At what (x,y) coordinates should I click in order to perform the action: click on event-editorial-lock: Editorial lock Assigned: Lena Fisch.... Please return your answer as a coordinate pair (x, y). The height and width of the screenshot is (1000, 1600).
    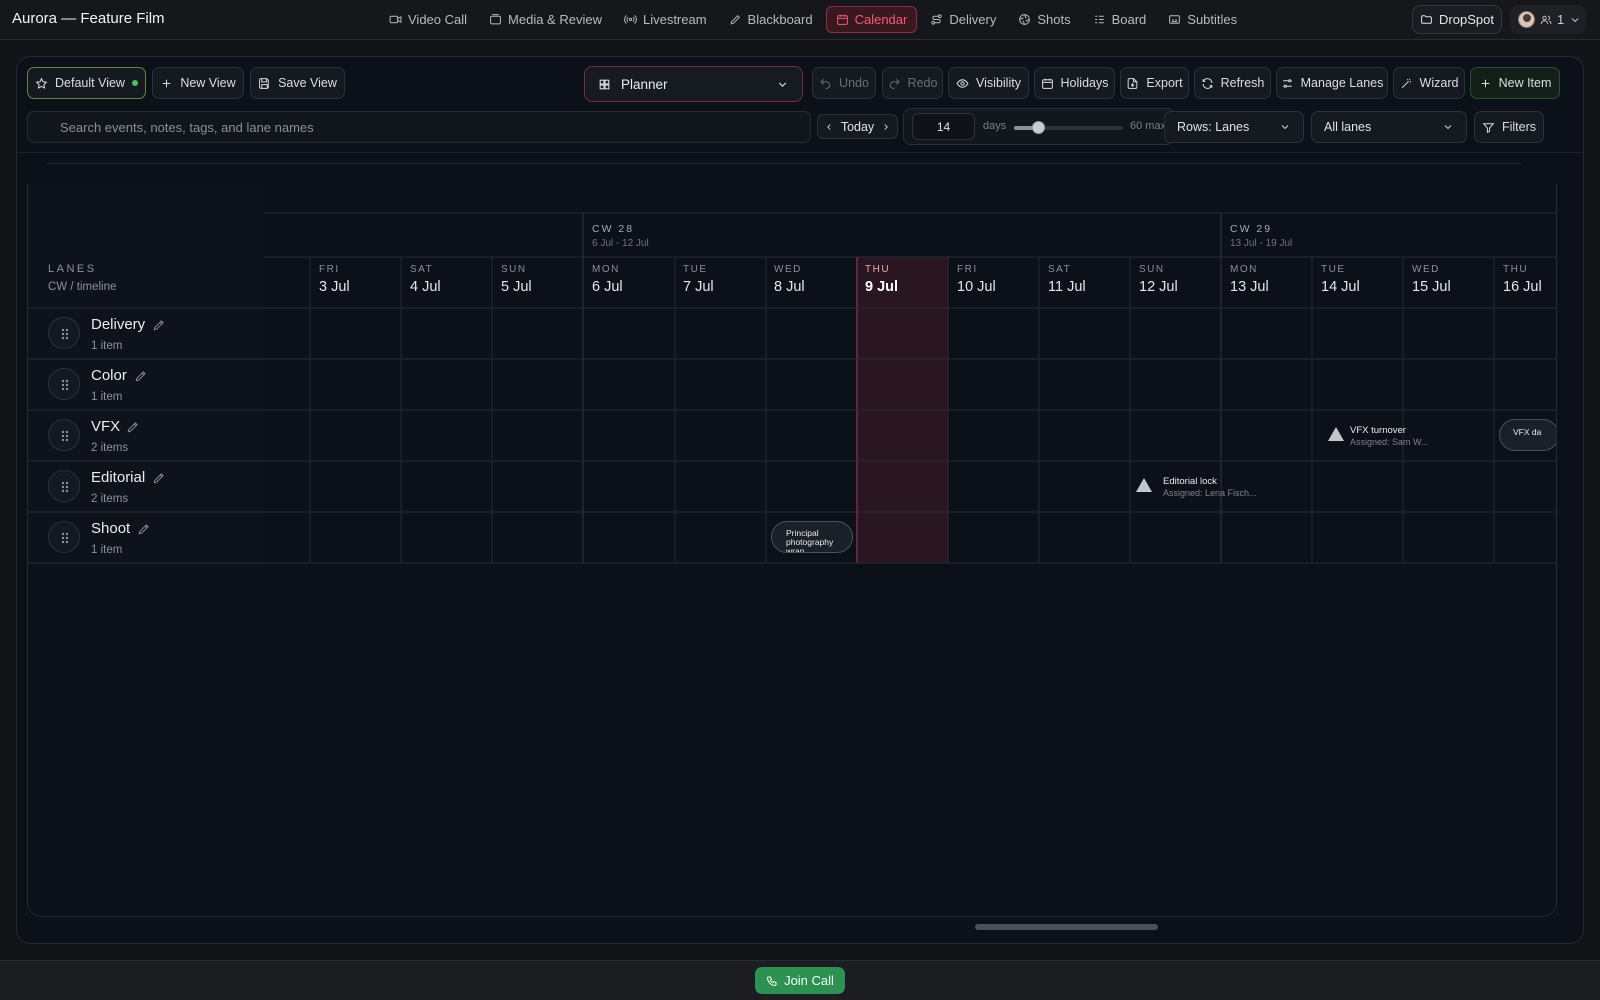
    Looking at the image, I should click on (1210, 487).